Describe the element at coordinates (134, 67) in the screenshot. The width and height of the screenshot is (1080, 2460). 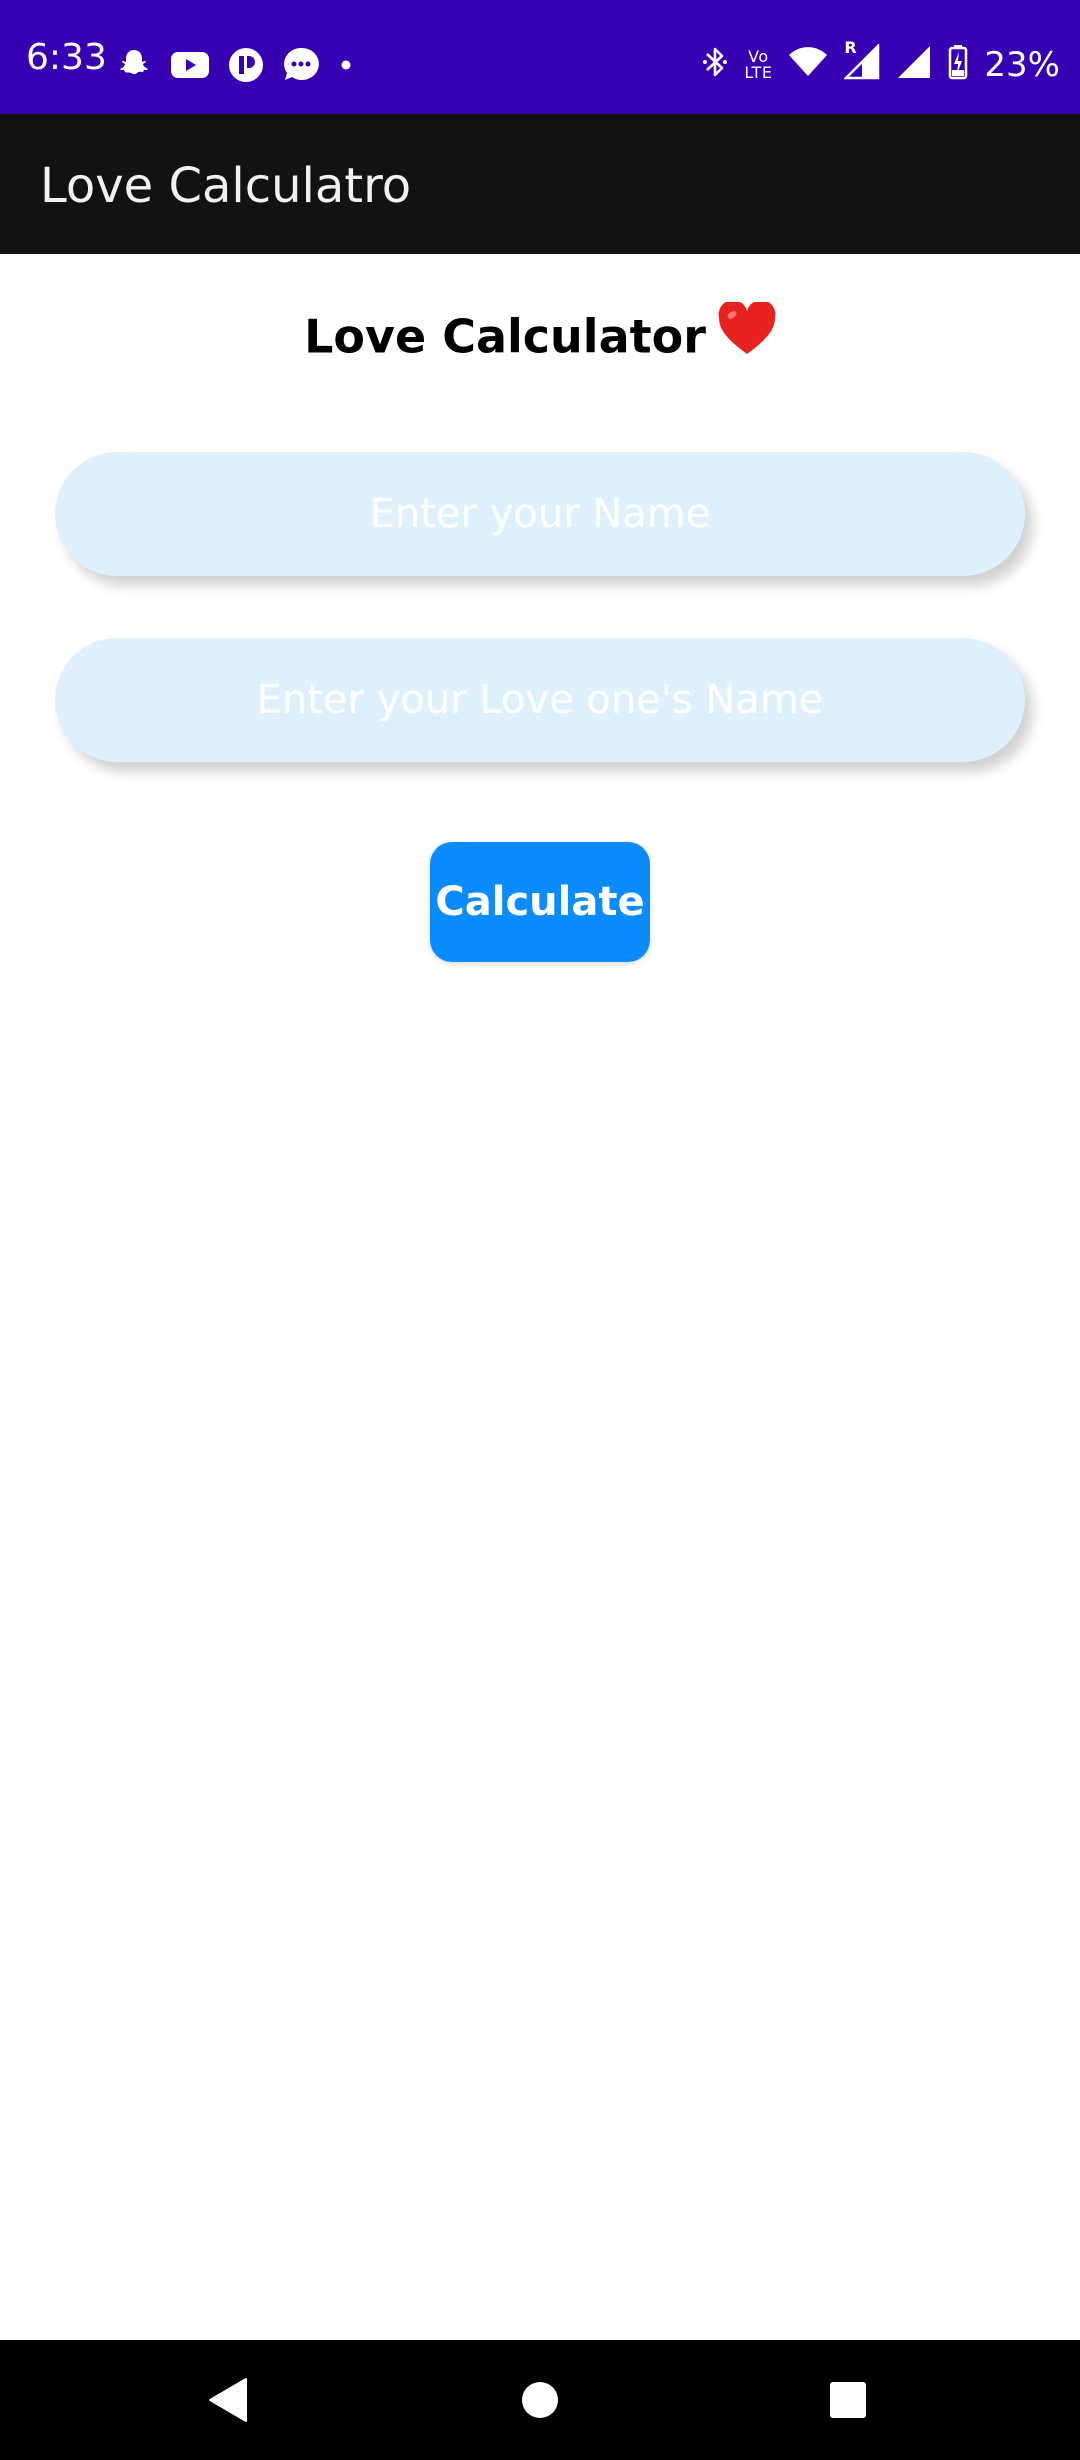
I see `snapchat-icon` at that location.